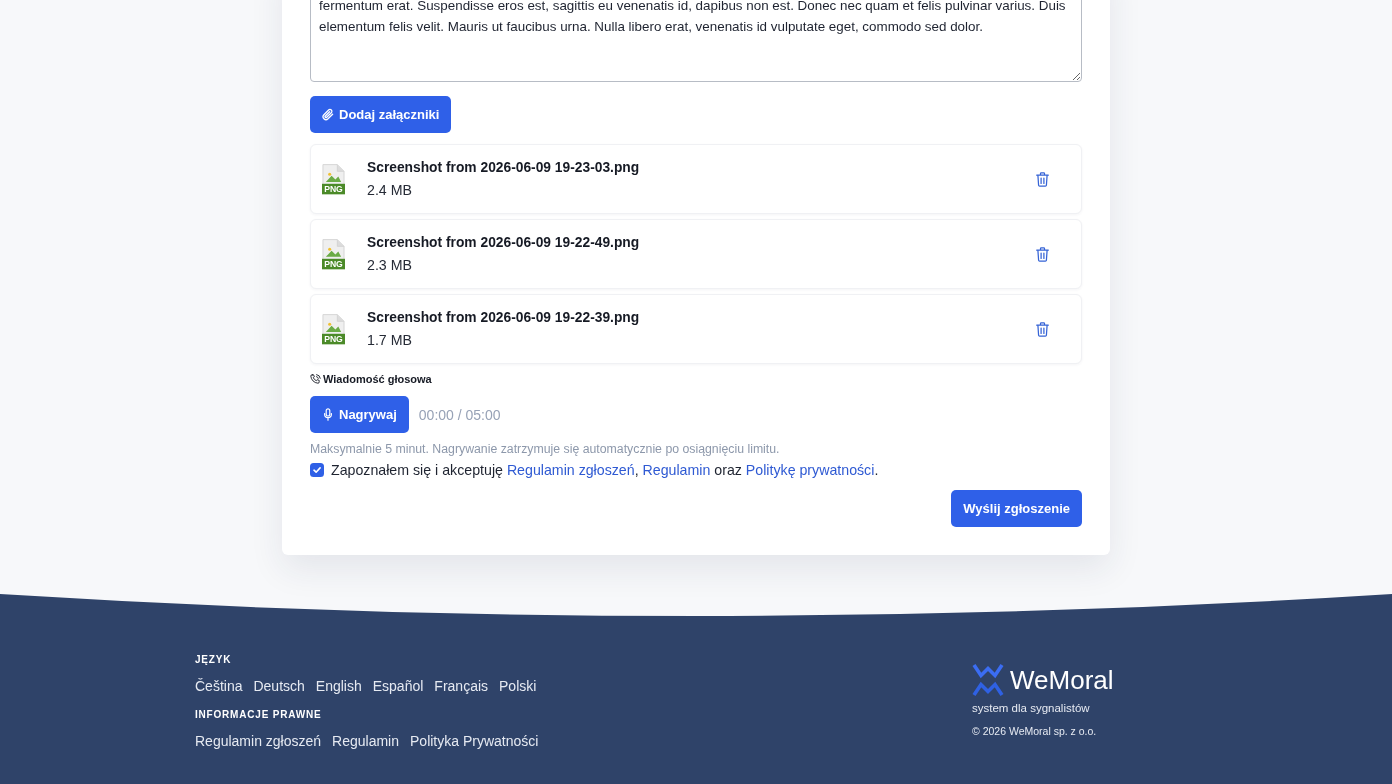 This screenshot has height=784, width=1392. Describe the element at coordinates (390, 340) in the screenshot. I see `file-size: 1.7 MB` at that location.